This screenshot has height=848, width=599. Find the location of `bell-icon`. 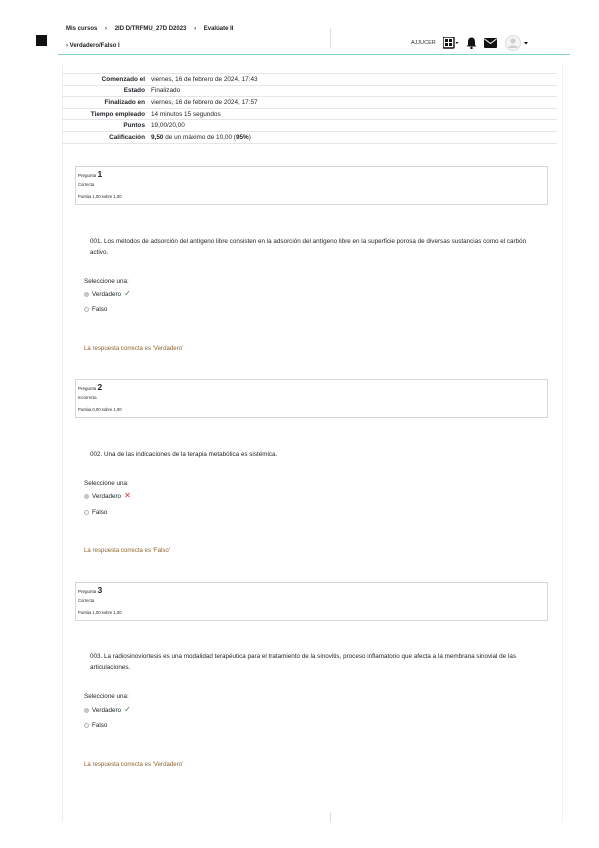

bell-icon is located at coordinates (471, 43).